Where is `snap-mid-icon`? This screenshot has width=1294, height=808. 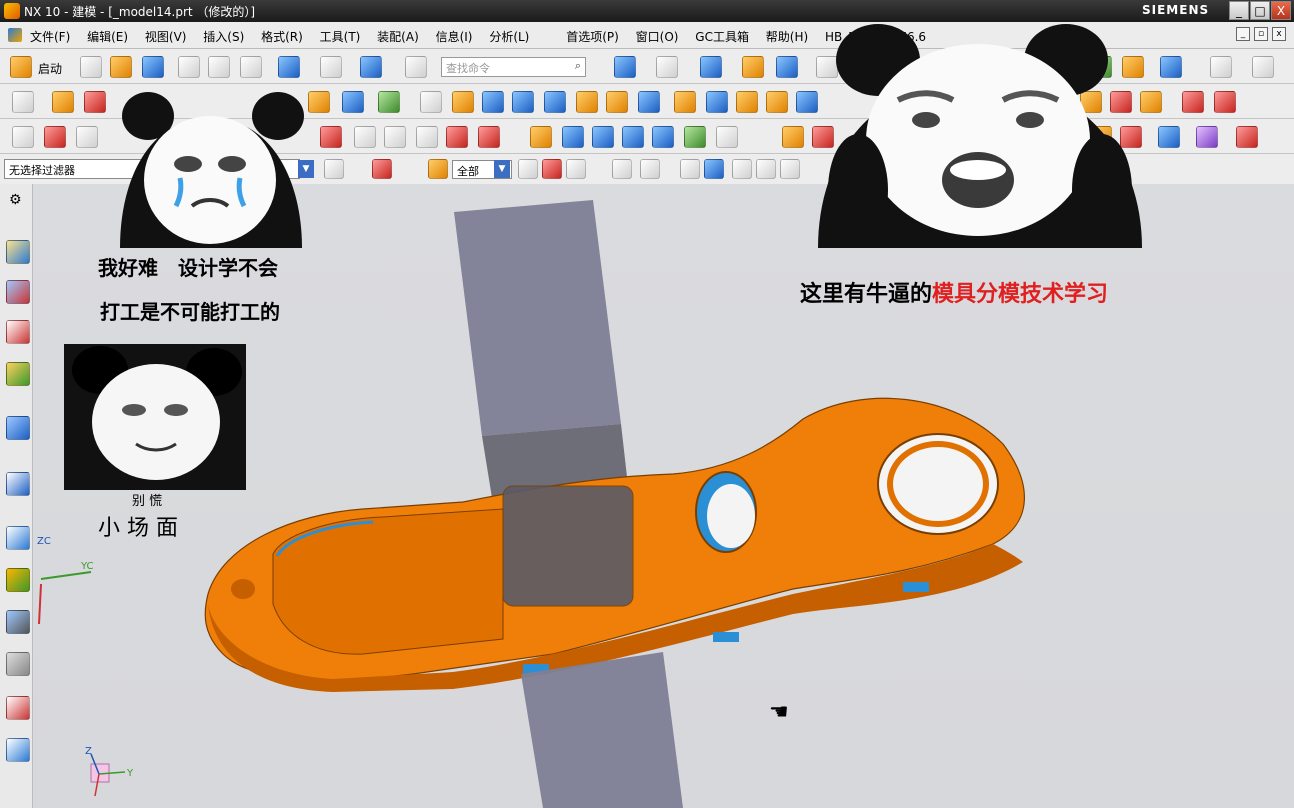
snap-mid-icon is located at coordinates (552, 169).